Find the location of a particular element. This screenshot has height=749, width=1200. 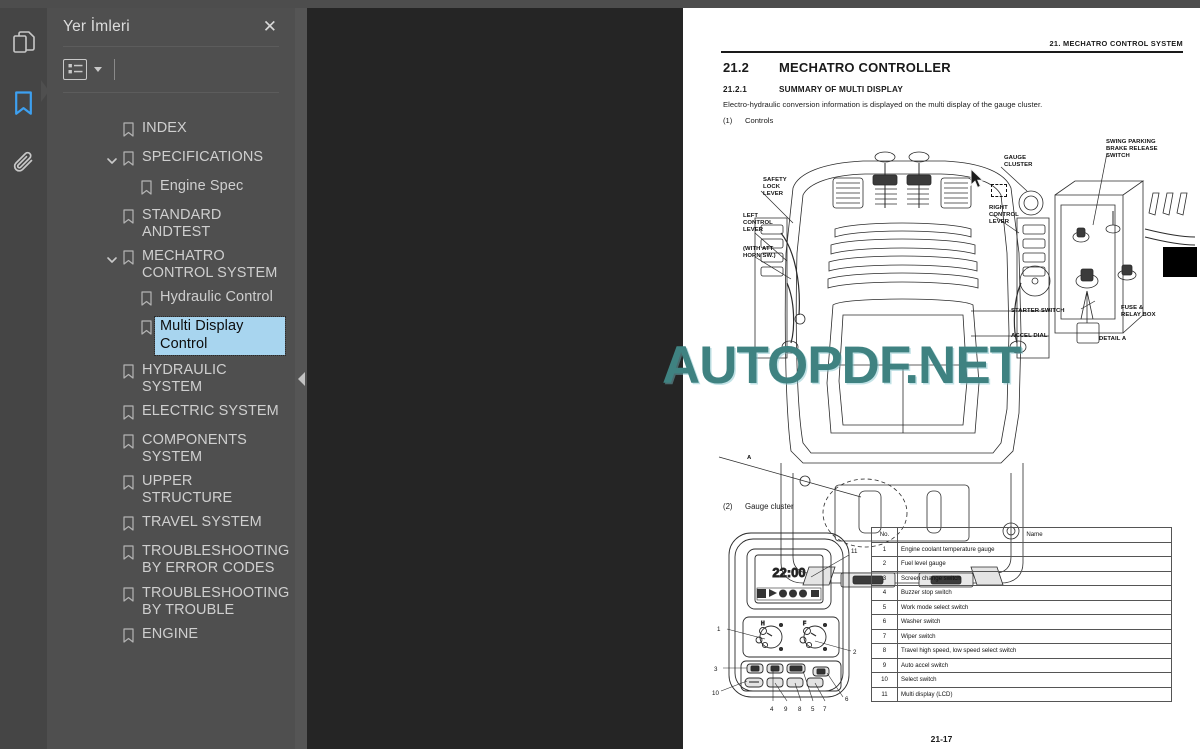

close-icon: ✕ is located at coordinates (270, 27).